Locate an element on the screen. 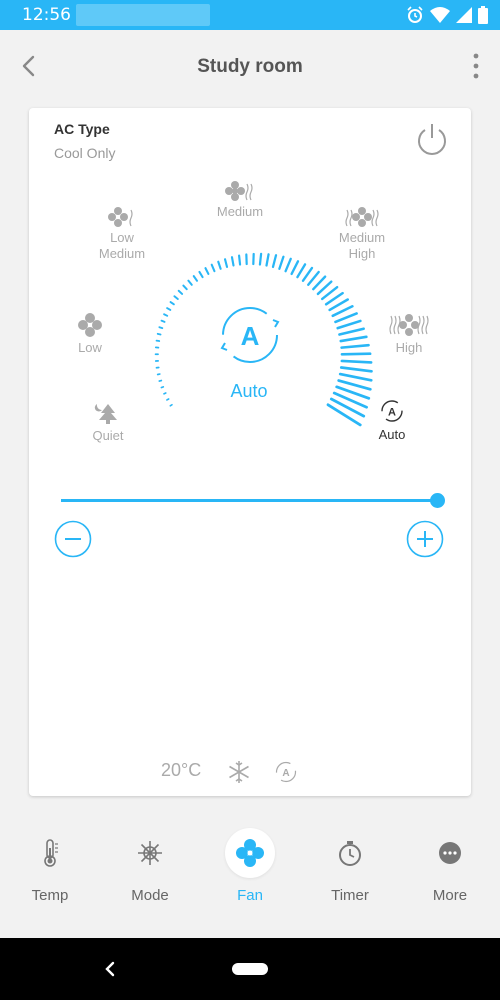 The height and width of the screenshot is (1000, 500). increase-button is located at coordinates (425, 539).